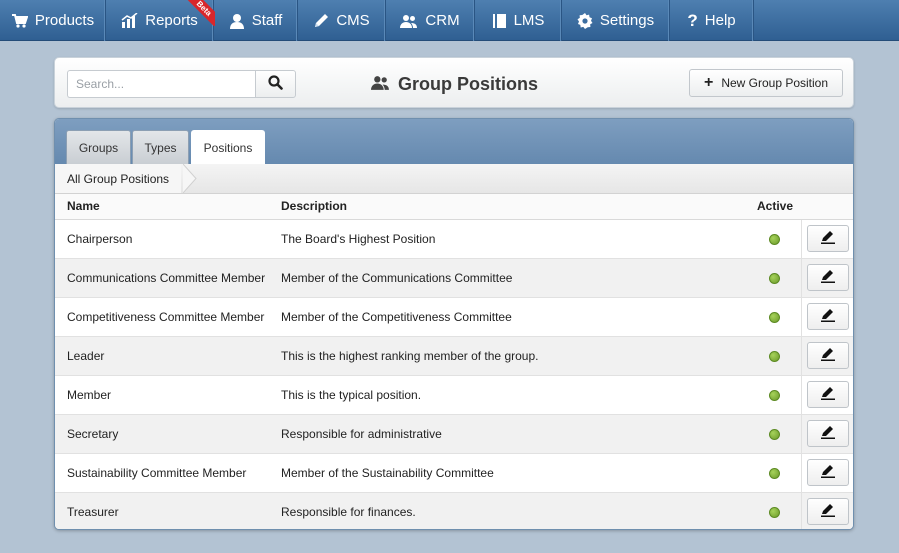 The image size is (899, 553). I want to click on table-row: Member This is the typical position., so click(454, 395).